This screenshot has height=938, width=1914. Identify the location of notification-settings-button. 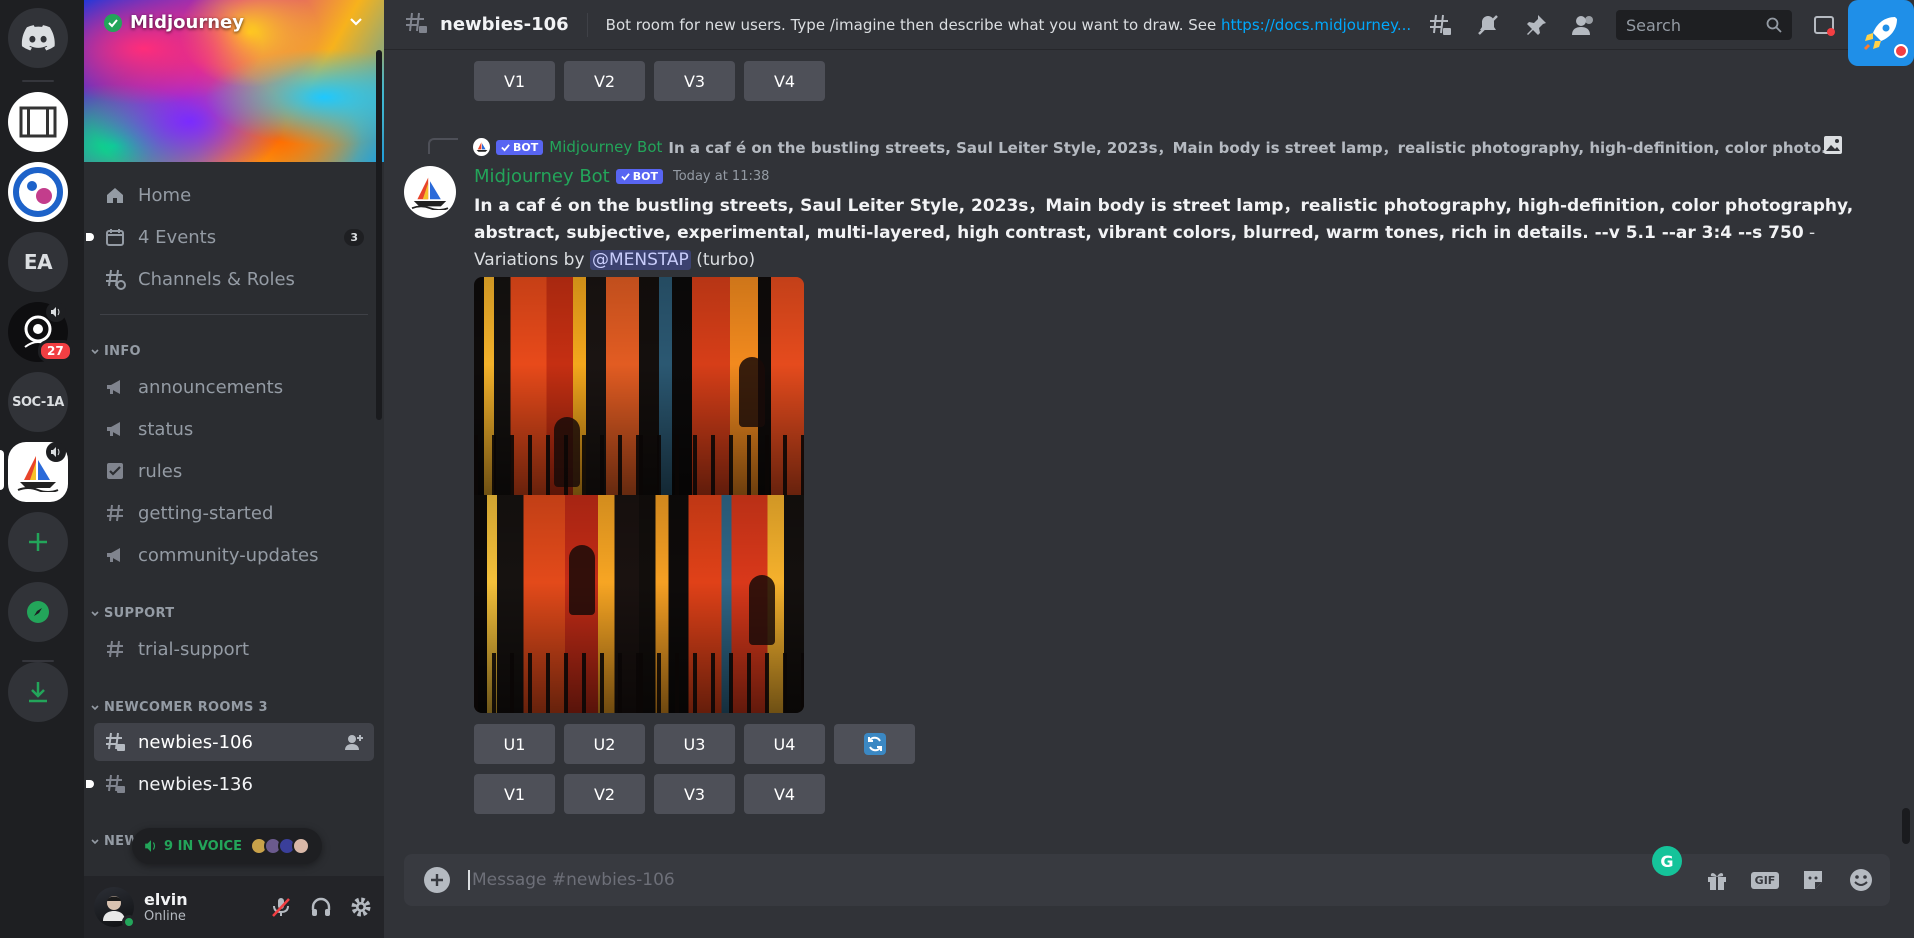
(1488, 25).